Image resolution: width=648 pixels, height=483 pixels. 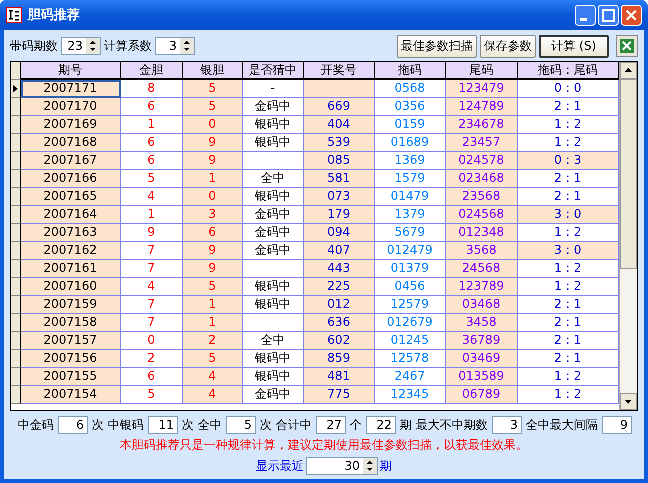 I want to click on scroll-up-icon, so click(x=628, y=70).